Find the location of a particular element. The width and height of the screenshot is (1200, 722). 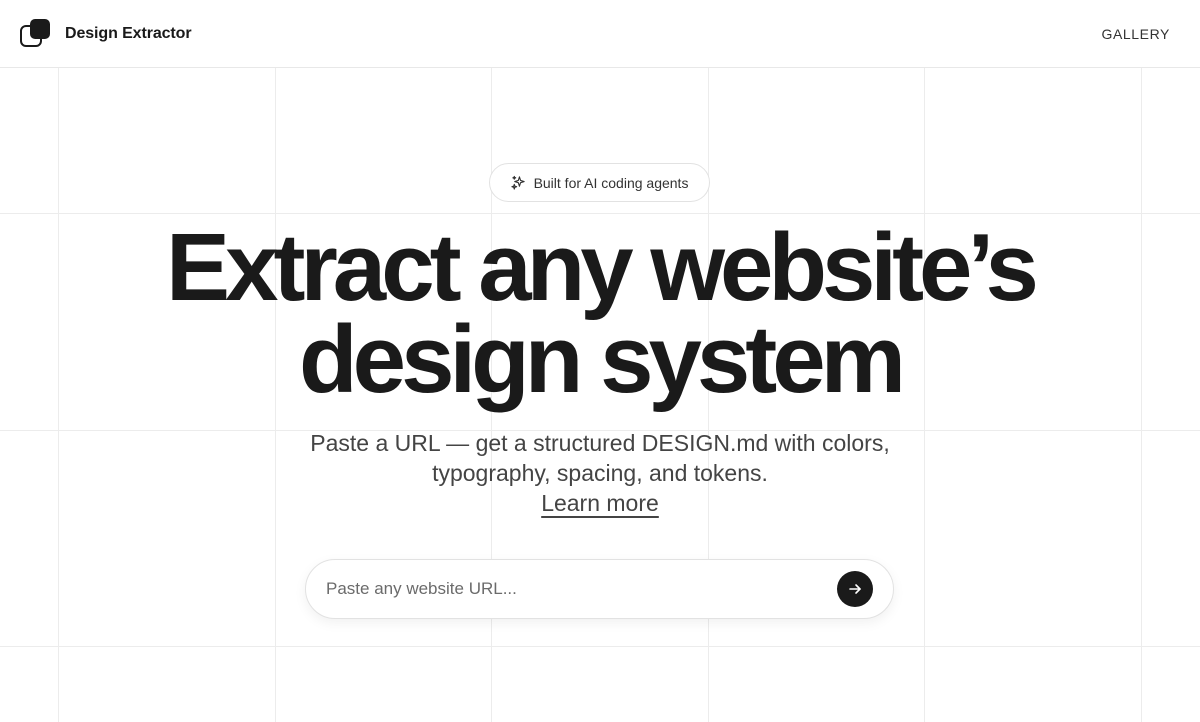

url-input is located at coordinates (577, 589).